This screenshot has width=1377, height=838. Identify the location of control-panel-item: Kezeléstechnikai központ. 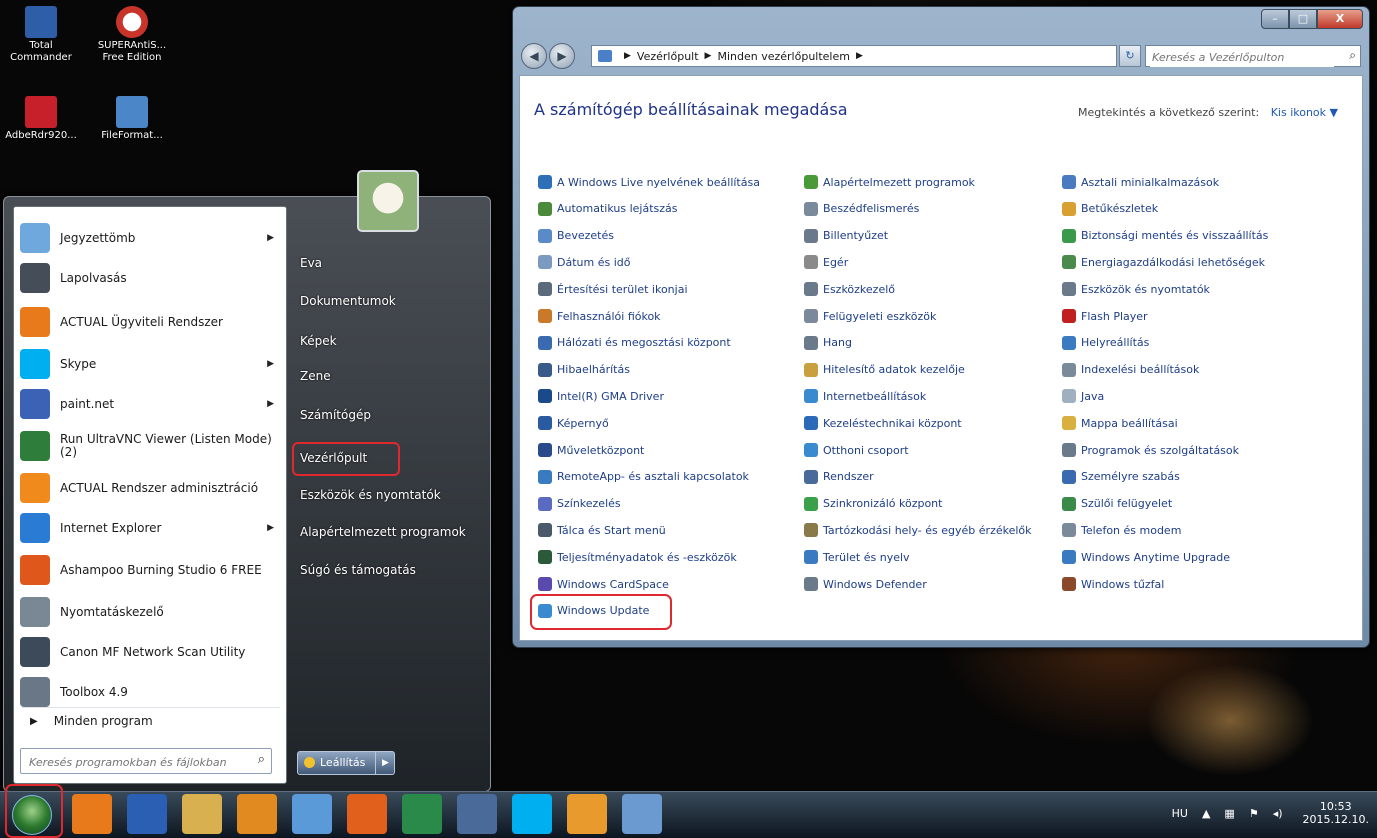
(883, 423).